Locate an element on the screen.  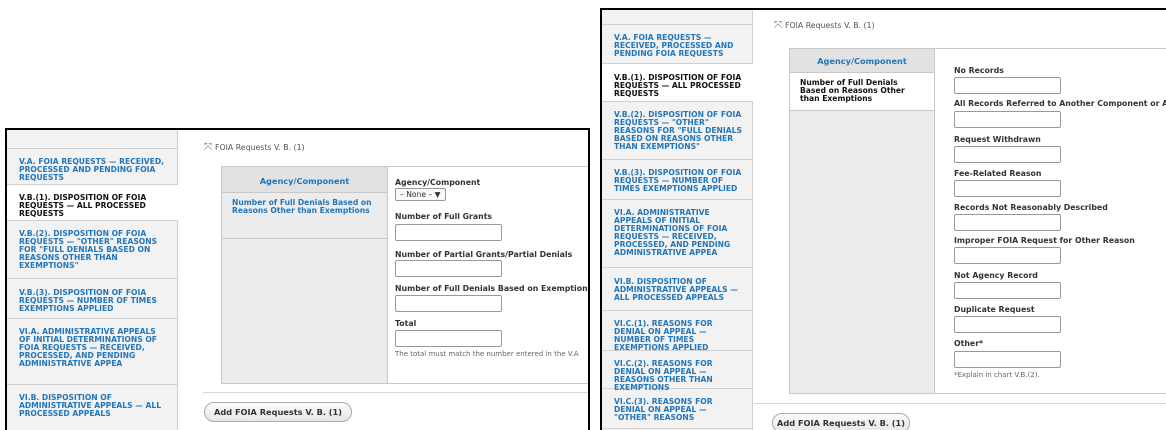
partial-grants-input is located at coordinates (448, 268).